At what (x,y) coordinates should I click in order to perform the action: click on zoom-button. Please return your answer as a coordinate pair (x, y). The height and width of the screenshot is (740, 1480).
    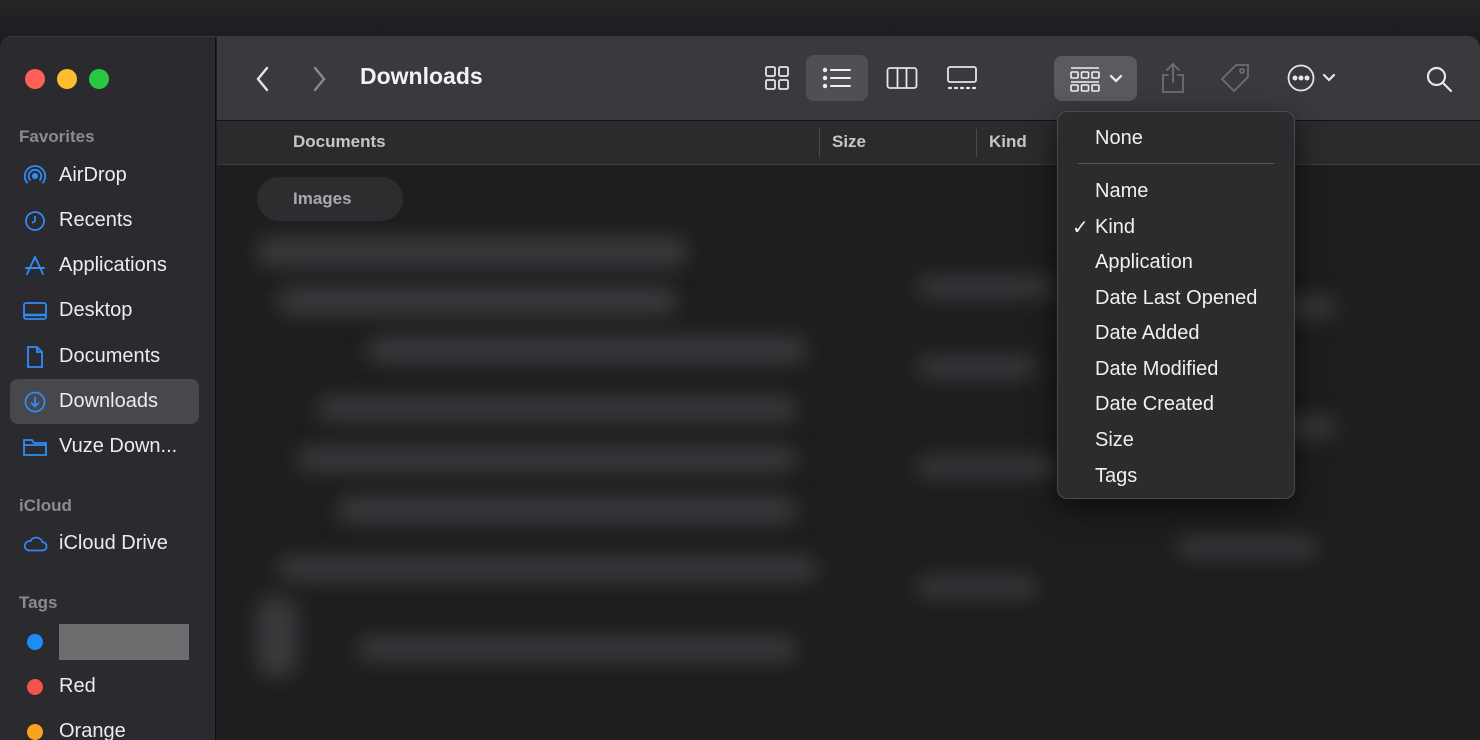
    Looking at the image, I should click on (99, 79).